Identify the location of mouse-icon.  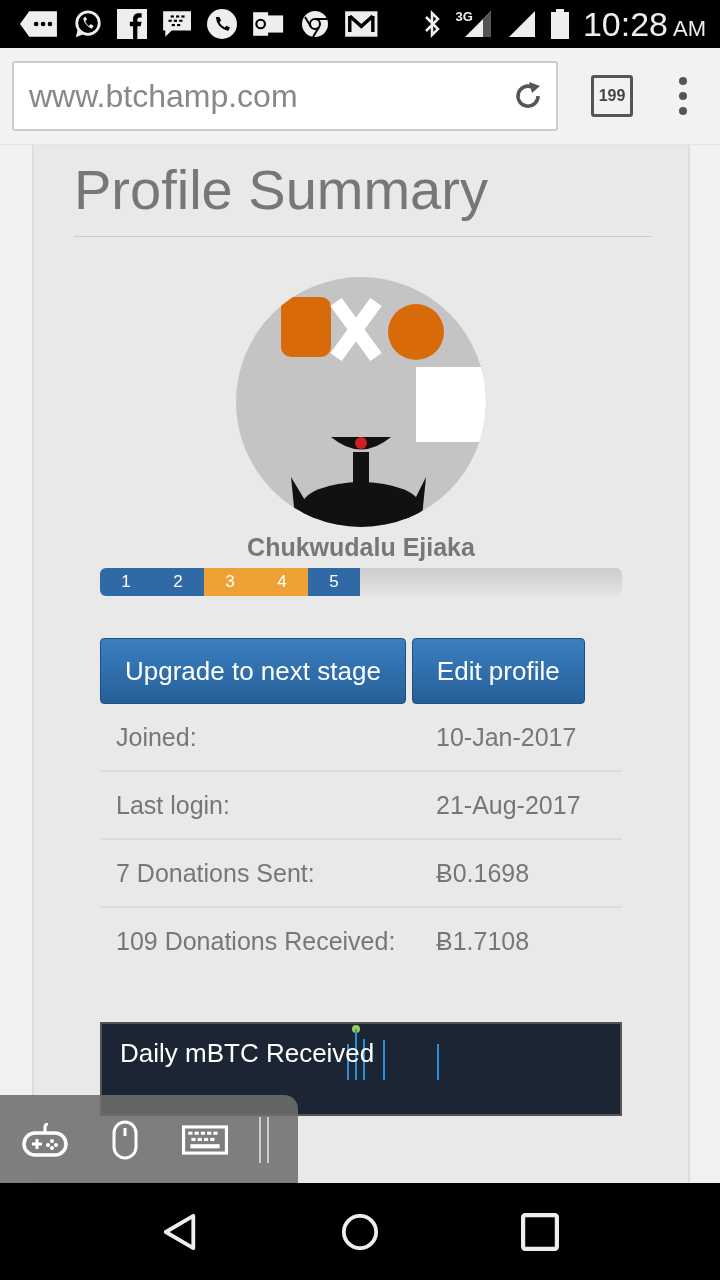
(125, 1140).